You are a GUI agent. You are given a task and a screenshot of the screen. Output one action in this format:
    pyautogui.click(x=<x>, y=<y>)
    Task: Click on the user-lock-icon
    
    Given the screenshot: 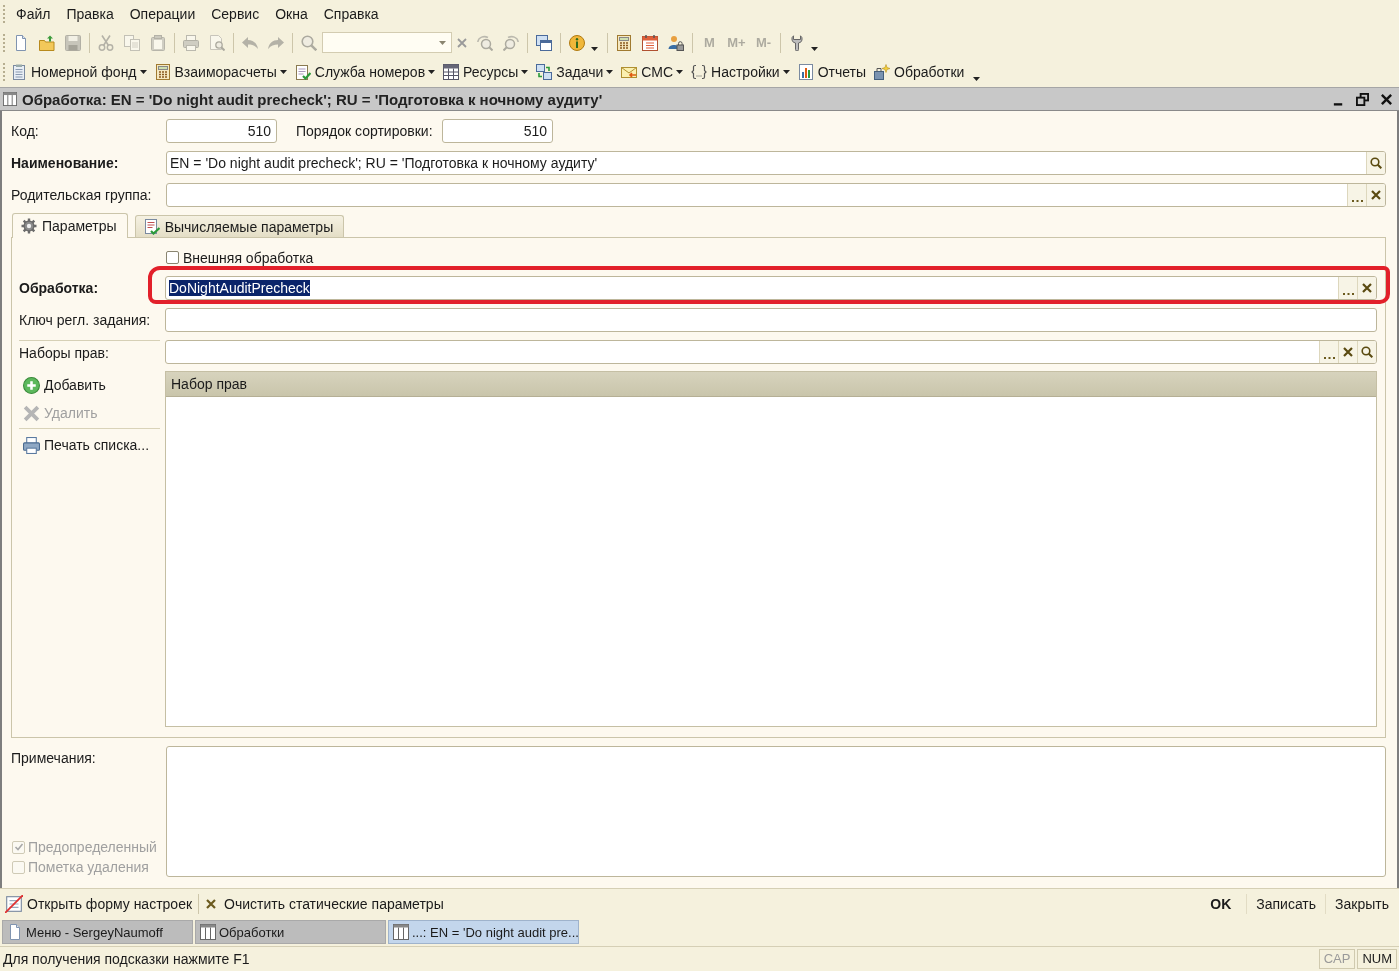 What is the action you would take?
    pyautogui.click(x=676, y=42)
    